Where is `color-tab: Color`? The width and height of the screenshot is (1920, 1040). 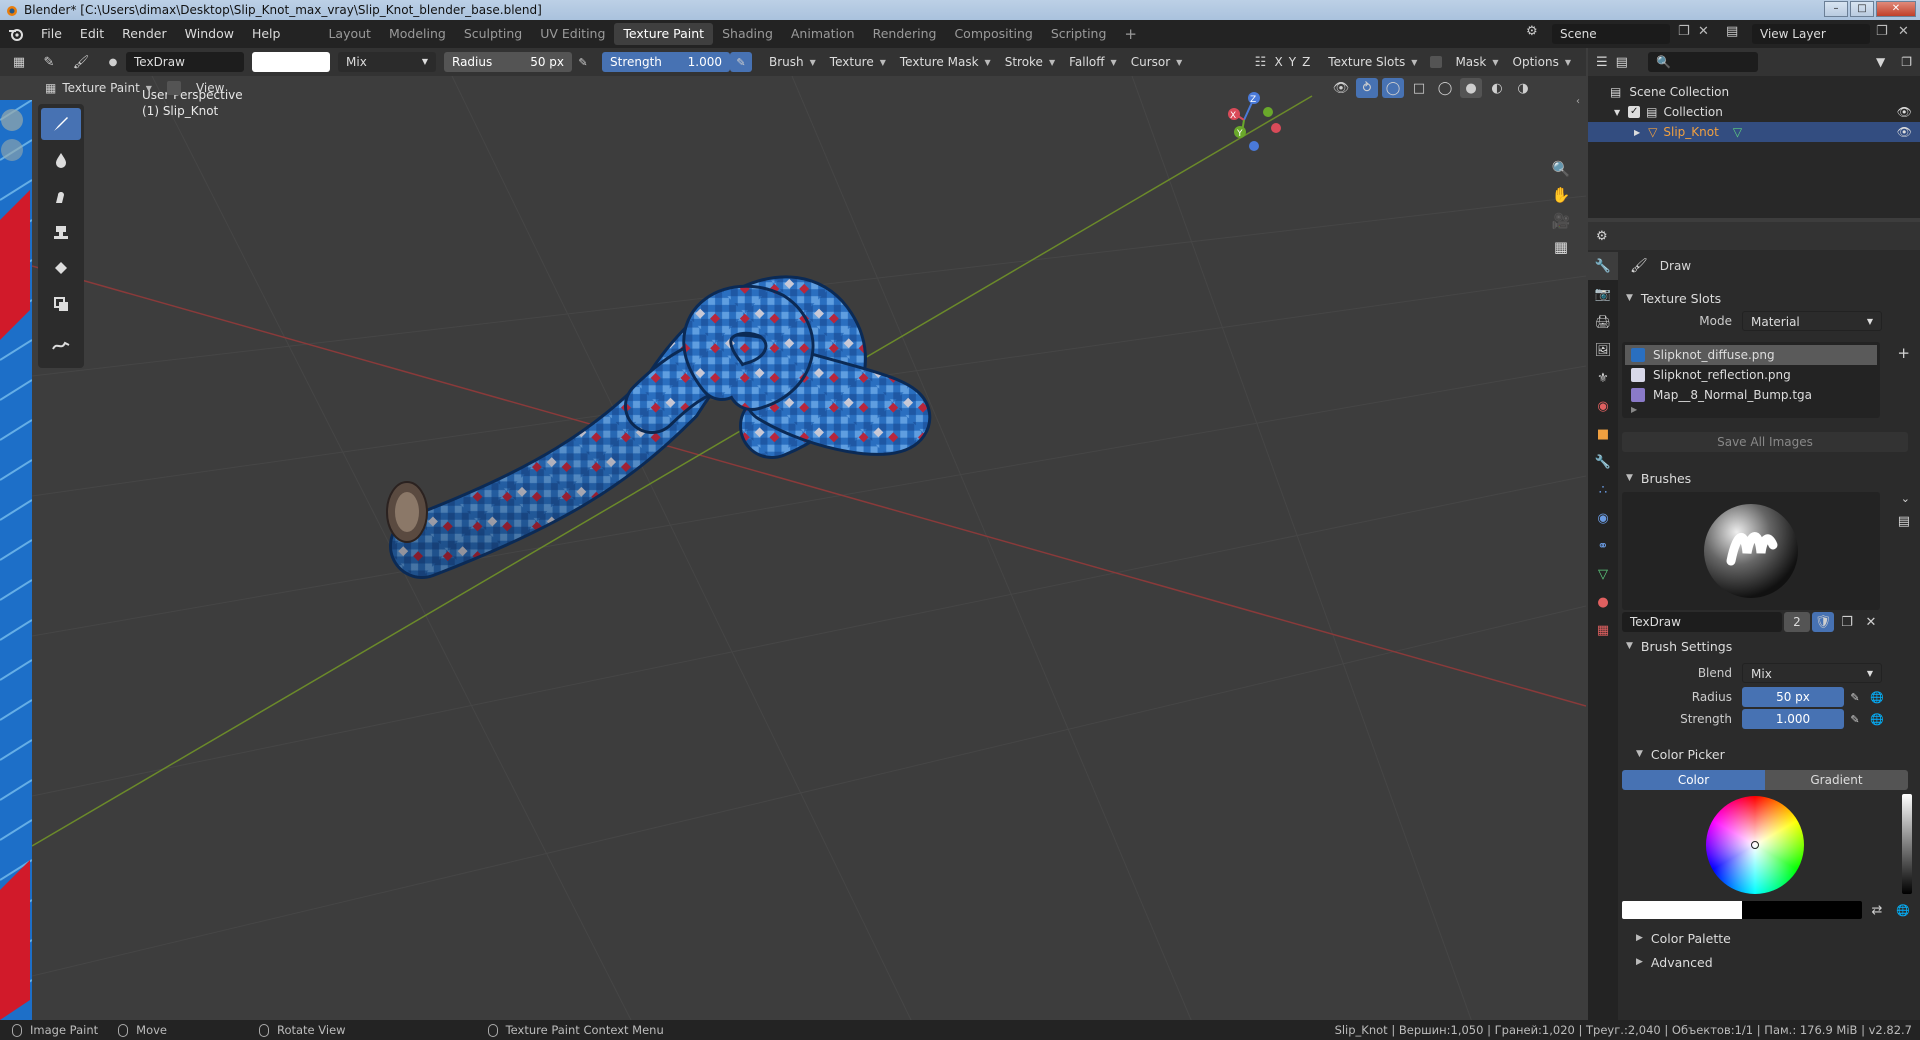 color-tab: Color is located at coordinates (1693, 780).